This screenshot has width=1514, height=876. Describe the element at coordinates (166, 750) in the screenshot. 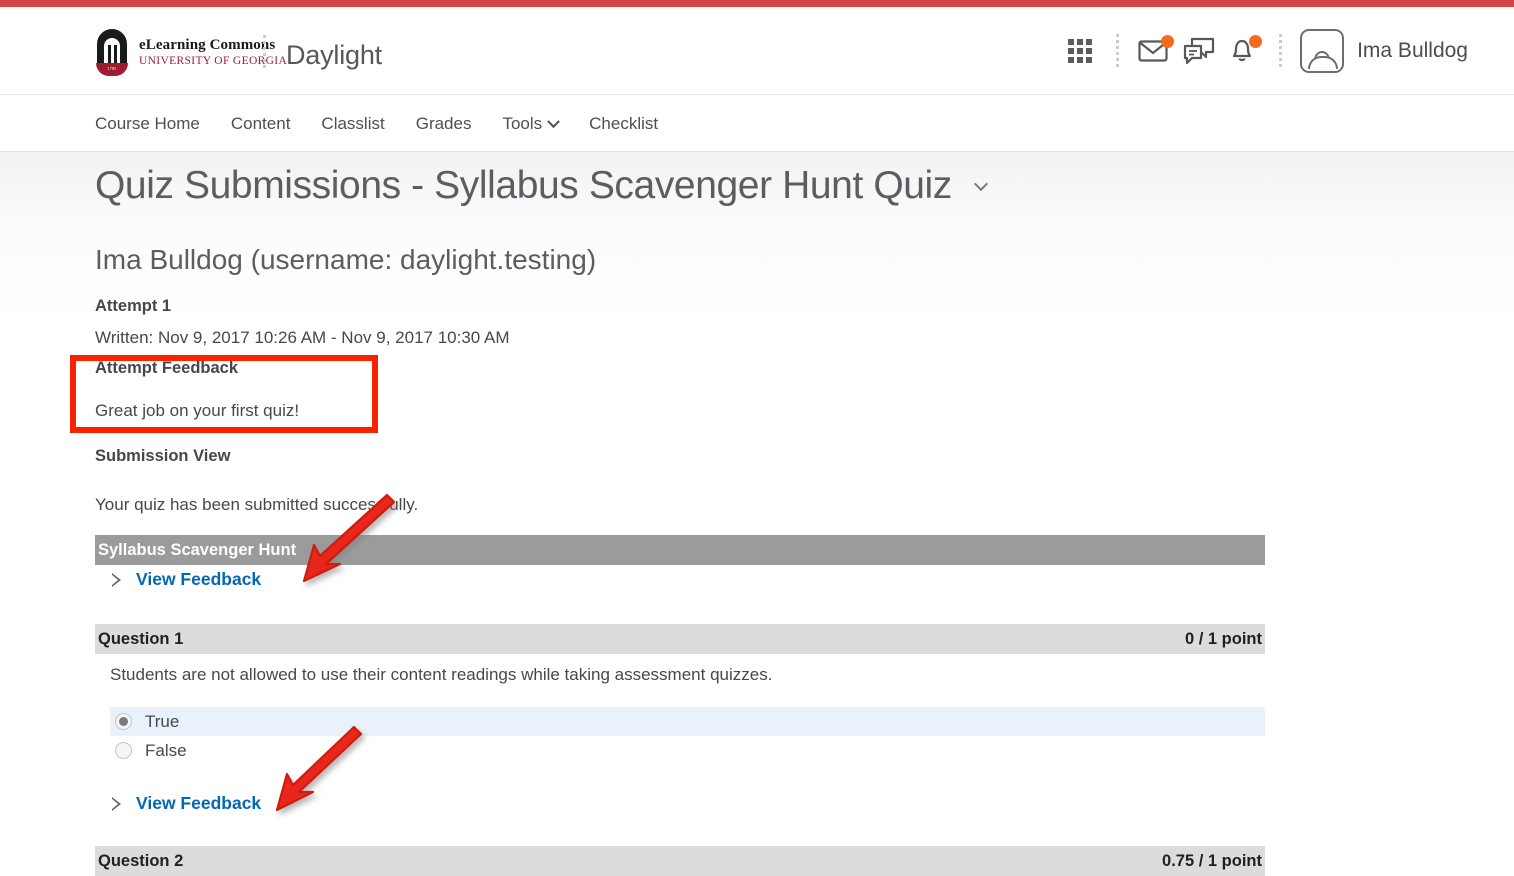

I see `option-label: False` at that location.